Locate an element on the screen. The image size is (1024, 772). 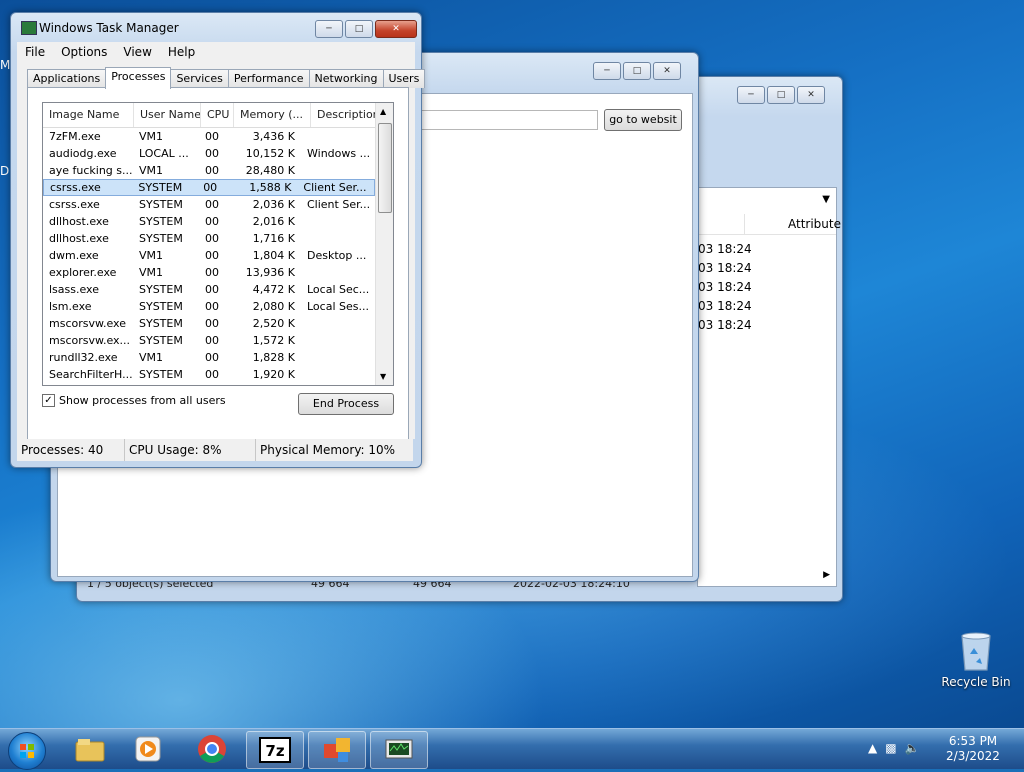
table-row: 7zFM.exe VM1 00 3,436 K is located at coordinates (218, 136).